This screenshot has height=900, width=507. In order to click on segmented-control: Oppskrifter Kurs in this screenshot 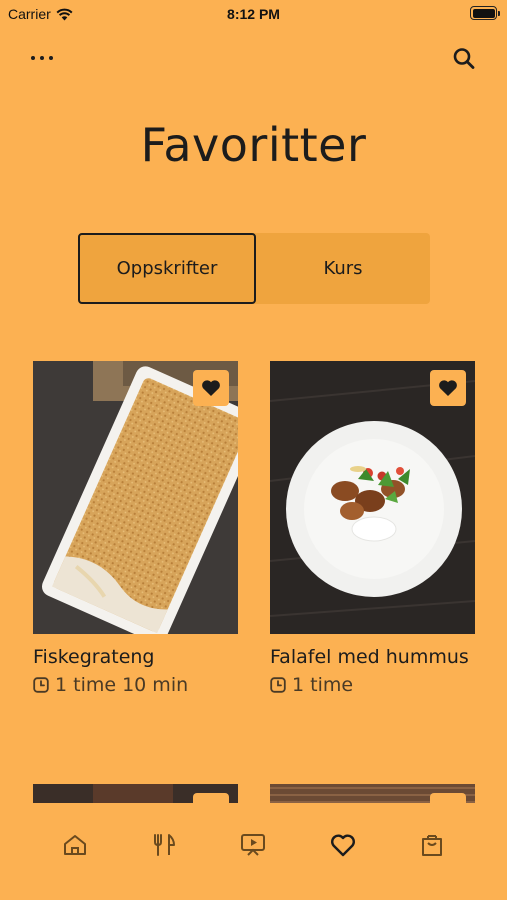, I will do `click(254, 268)`.